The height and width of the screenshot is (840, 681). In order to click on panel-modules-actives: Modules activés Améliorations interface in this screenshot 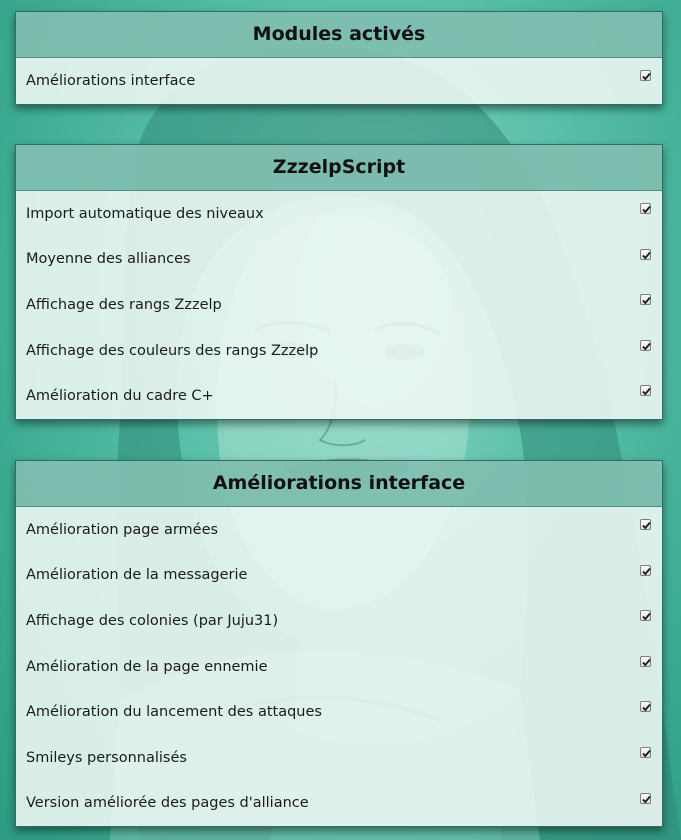, I will do `click(339, 58)`.